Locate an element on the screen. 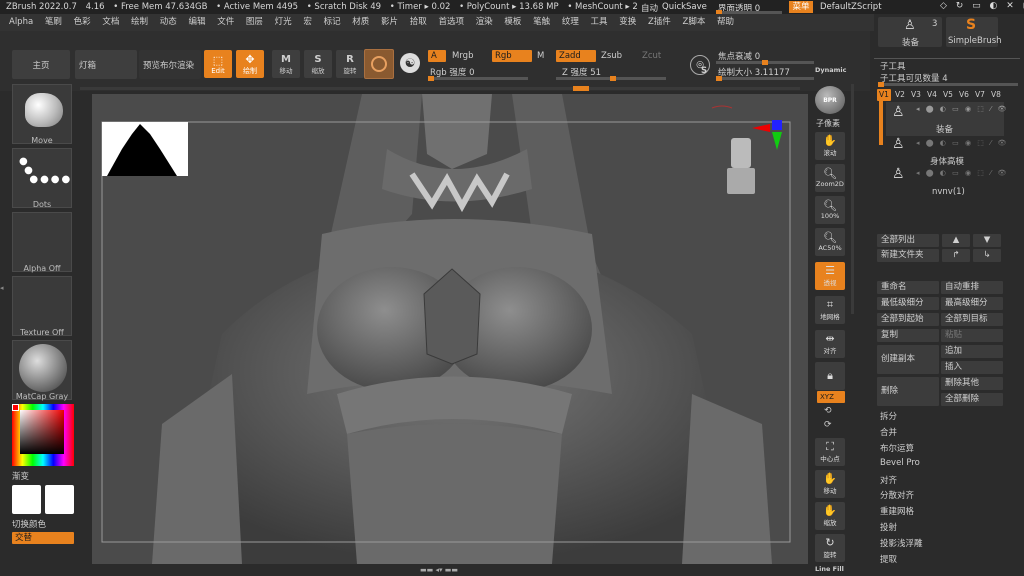 This screenshot has width=1024, height=576. scale-mode-button: S 缩放 is located at coordinates (318, 64).